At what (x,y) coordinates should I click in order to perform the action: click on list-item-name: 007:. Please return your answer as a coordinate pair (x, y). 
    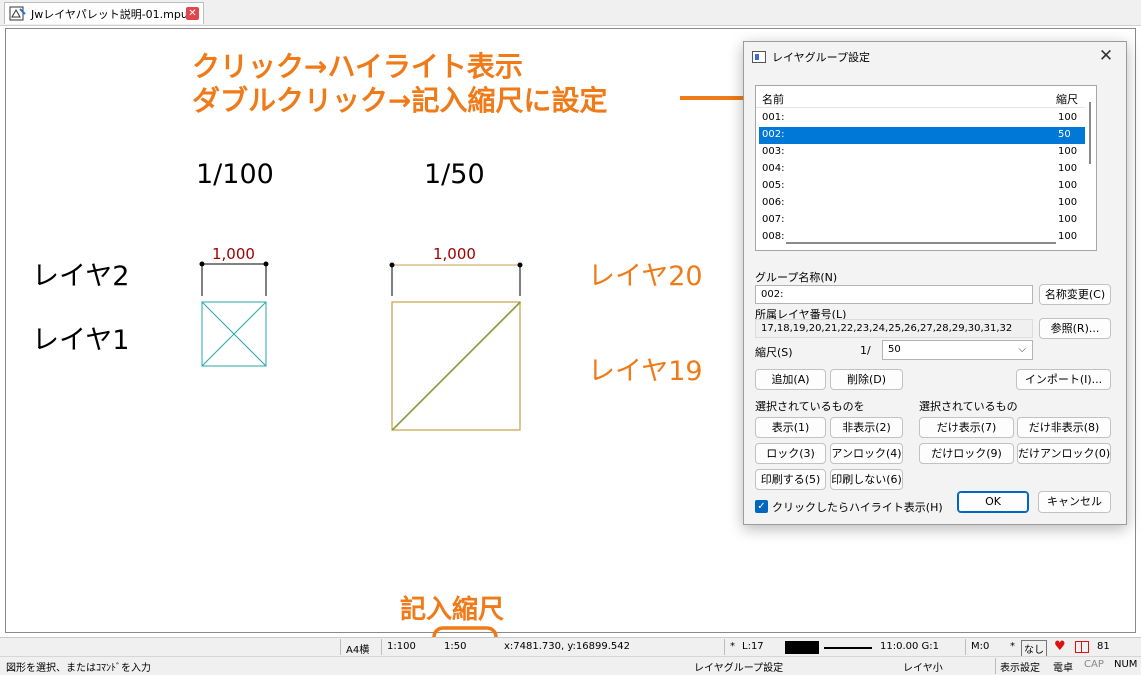
    Looking at the image, I should click on (773, 219).